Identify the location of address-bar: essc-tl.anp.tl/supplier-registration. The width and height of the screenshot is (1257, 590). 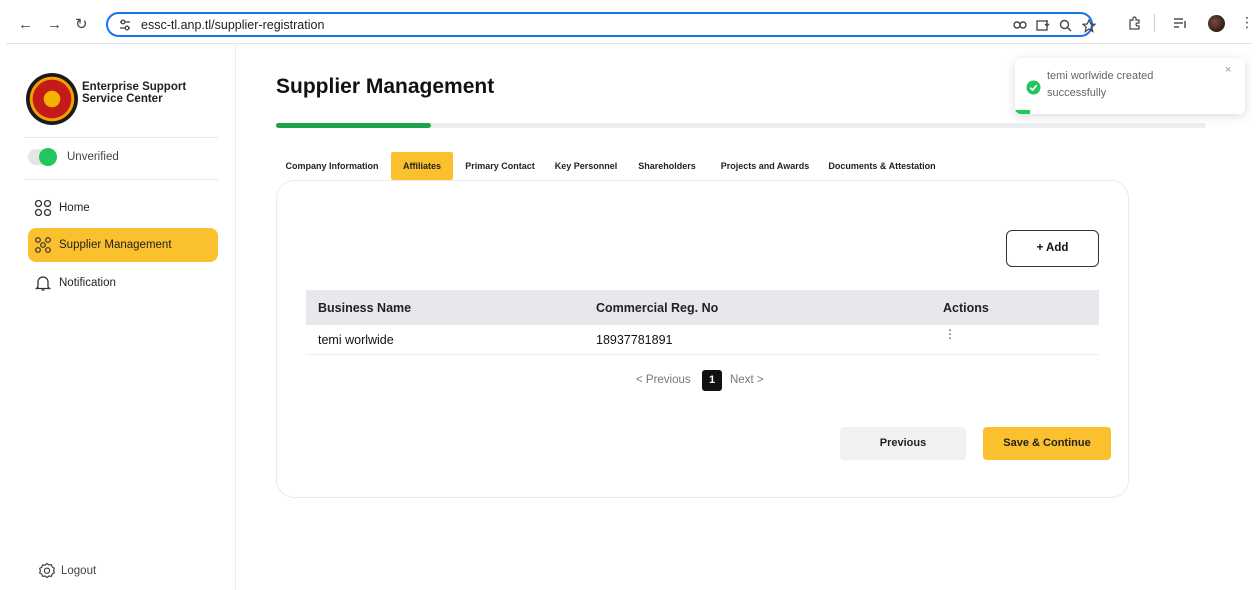
(601, 24).